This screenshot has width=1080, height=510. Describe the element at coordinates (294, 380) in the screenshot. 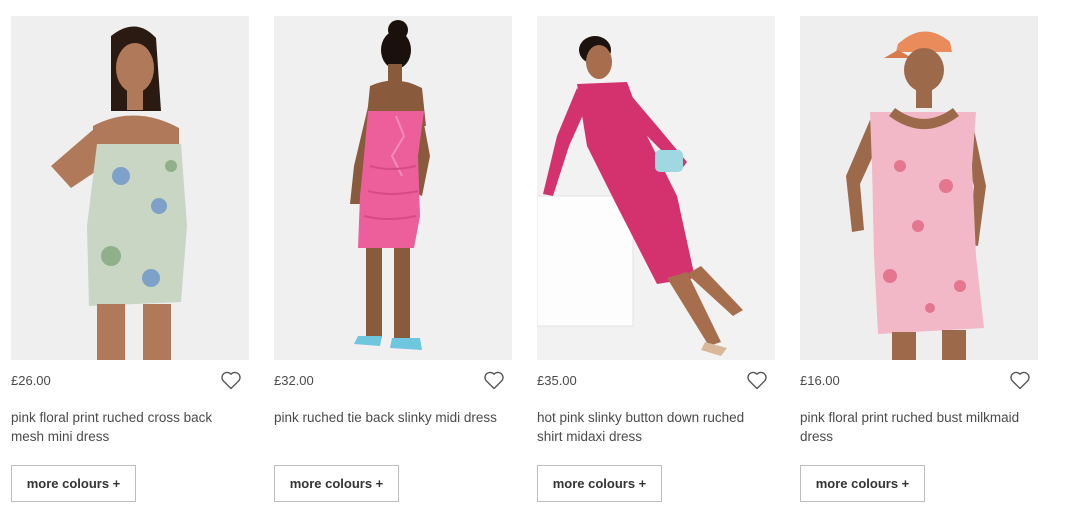

I see `product-price: £32.00` at that location.